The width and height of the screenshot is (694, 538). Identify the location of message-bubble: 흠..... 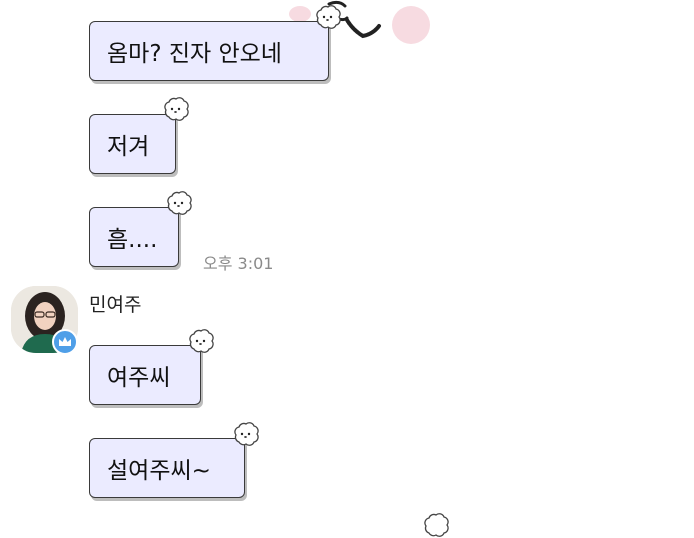
(134, 237).